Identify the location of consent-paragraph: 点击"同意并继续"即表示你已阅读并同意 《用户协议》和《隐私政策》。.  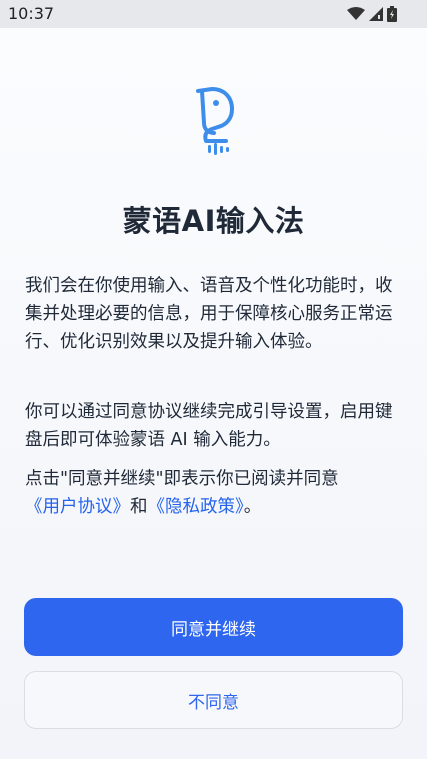
(215, 493).